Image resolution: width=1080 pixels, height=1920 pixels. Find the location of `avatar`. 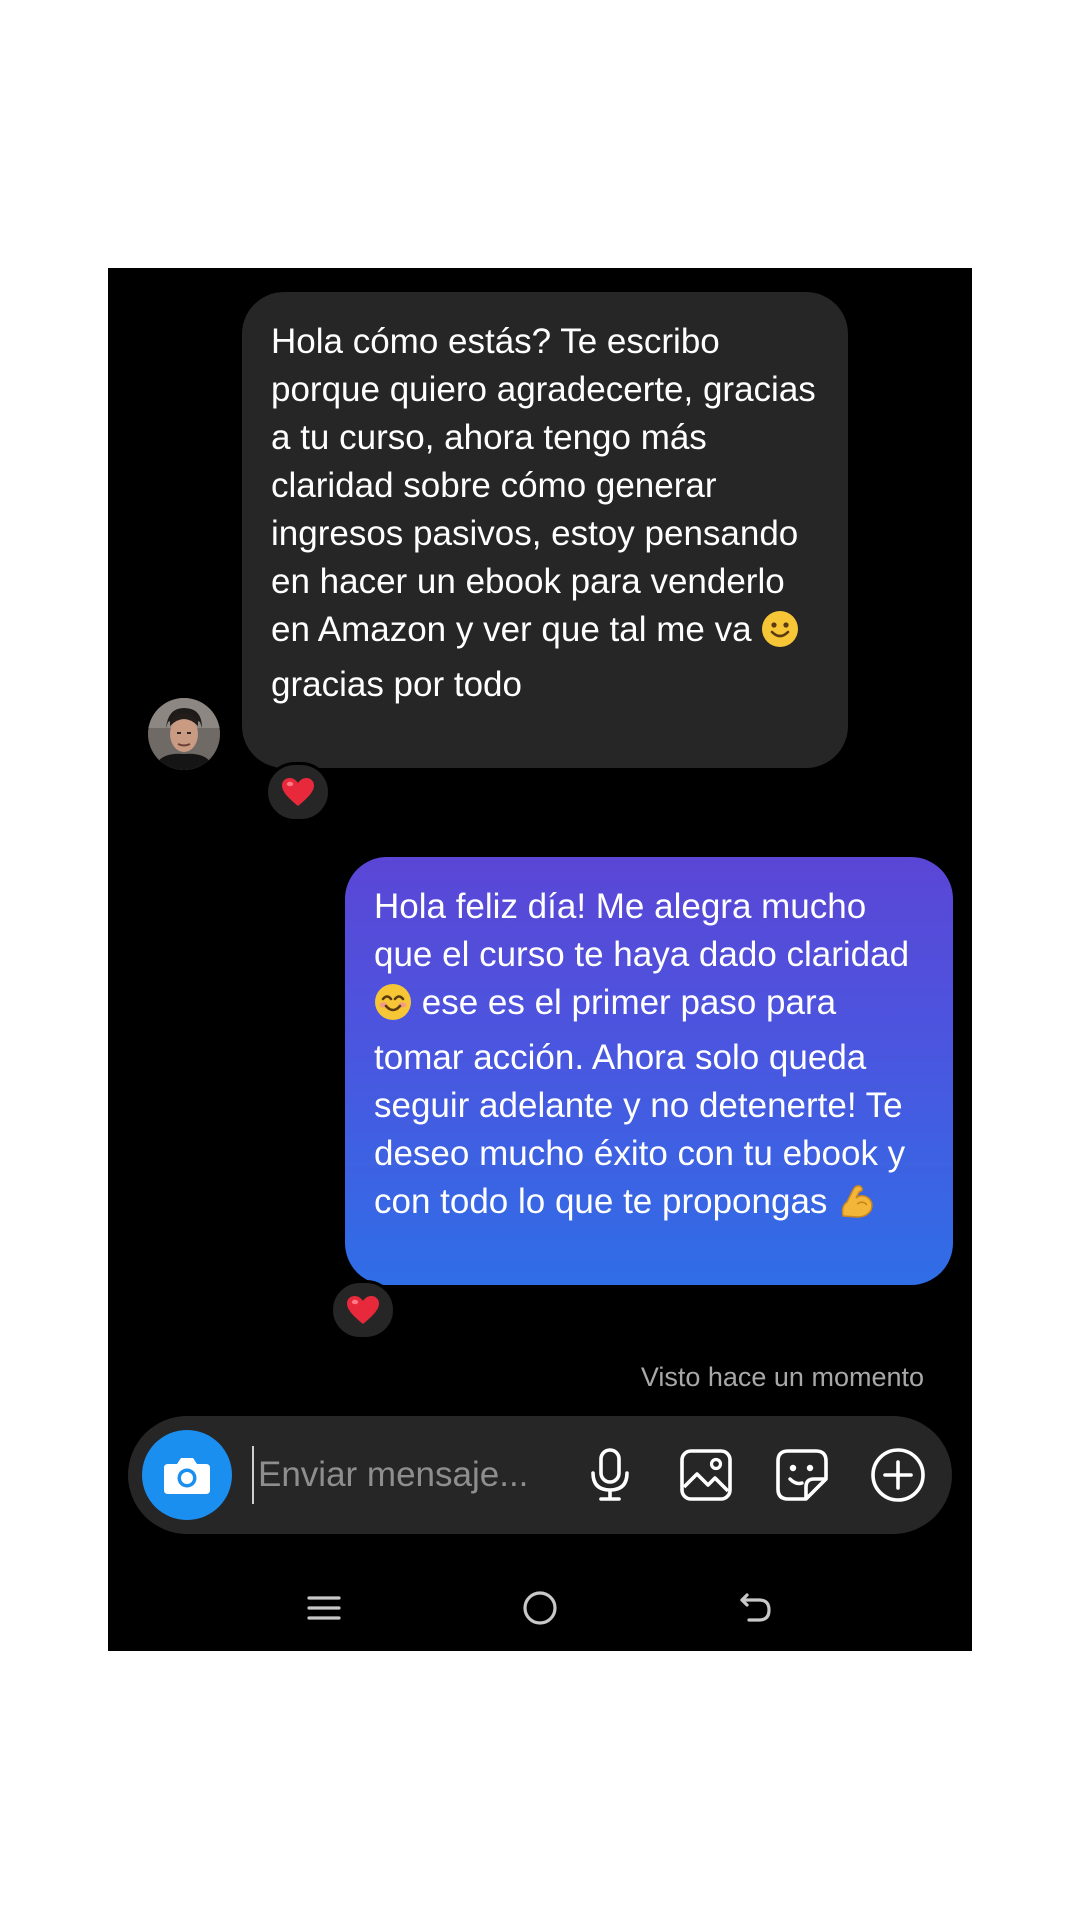

avatar is located at coordinates (184, 734).